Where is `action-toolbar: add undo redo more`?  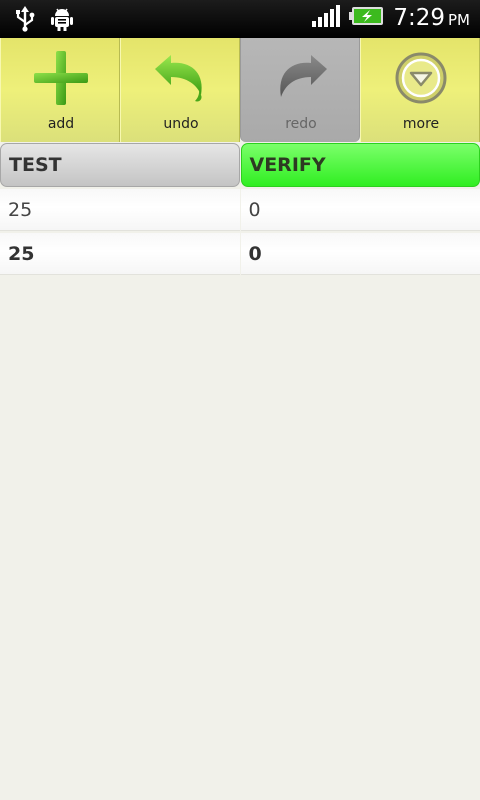 action-toolbar: add undo redo more is located at coordinates (240, 90).